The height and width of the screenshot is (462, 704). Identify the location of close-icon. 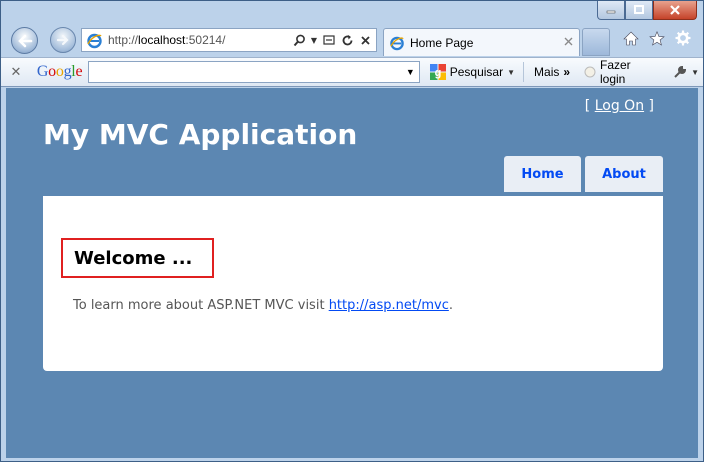
(675, 10).